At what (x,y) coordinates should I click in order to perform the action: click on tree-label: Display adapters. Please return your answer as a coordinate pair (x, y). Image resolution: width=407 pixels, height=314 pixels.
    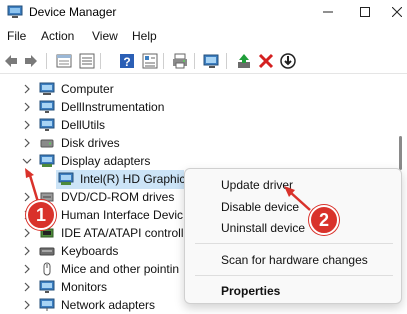
    Looking at the image, I should click on (106, 161).